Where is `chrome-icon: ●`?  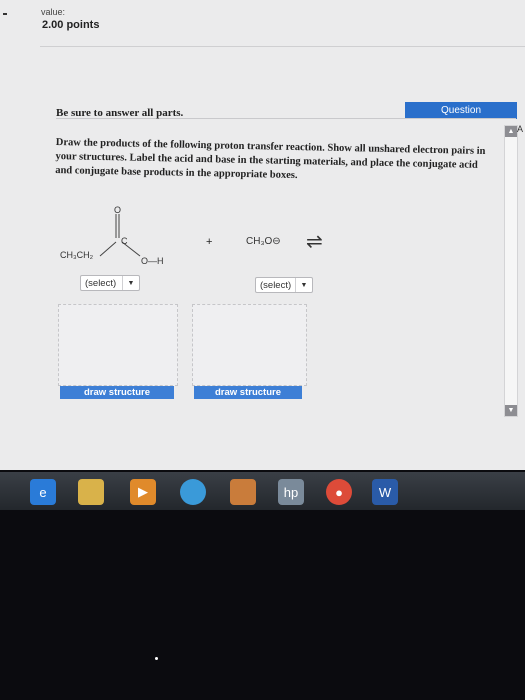
chrome-icon: ● is located at coordinates (339, 492).